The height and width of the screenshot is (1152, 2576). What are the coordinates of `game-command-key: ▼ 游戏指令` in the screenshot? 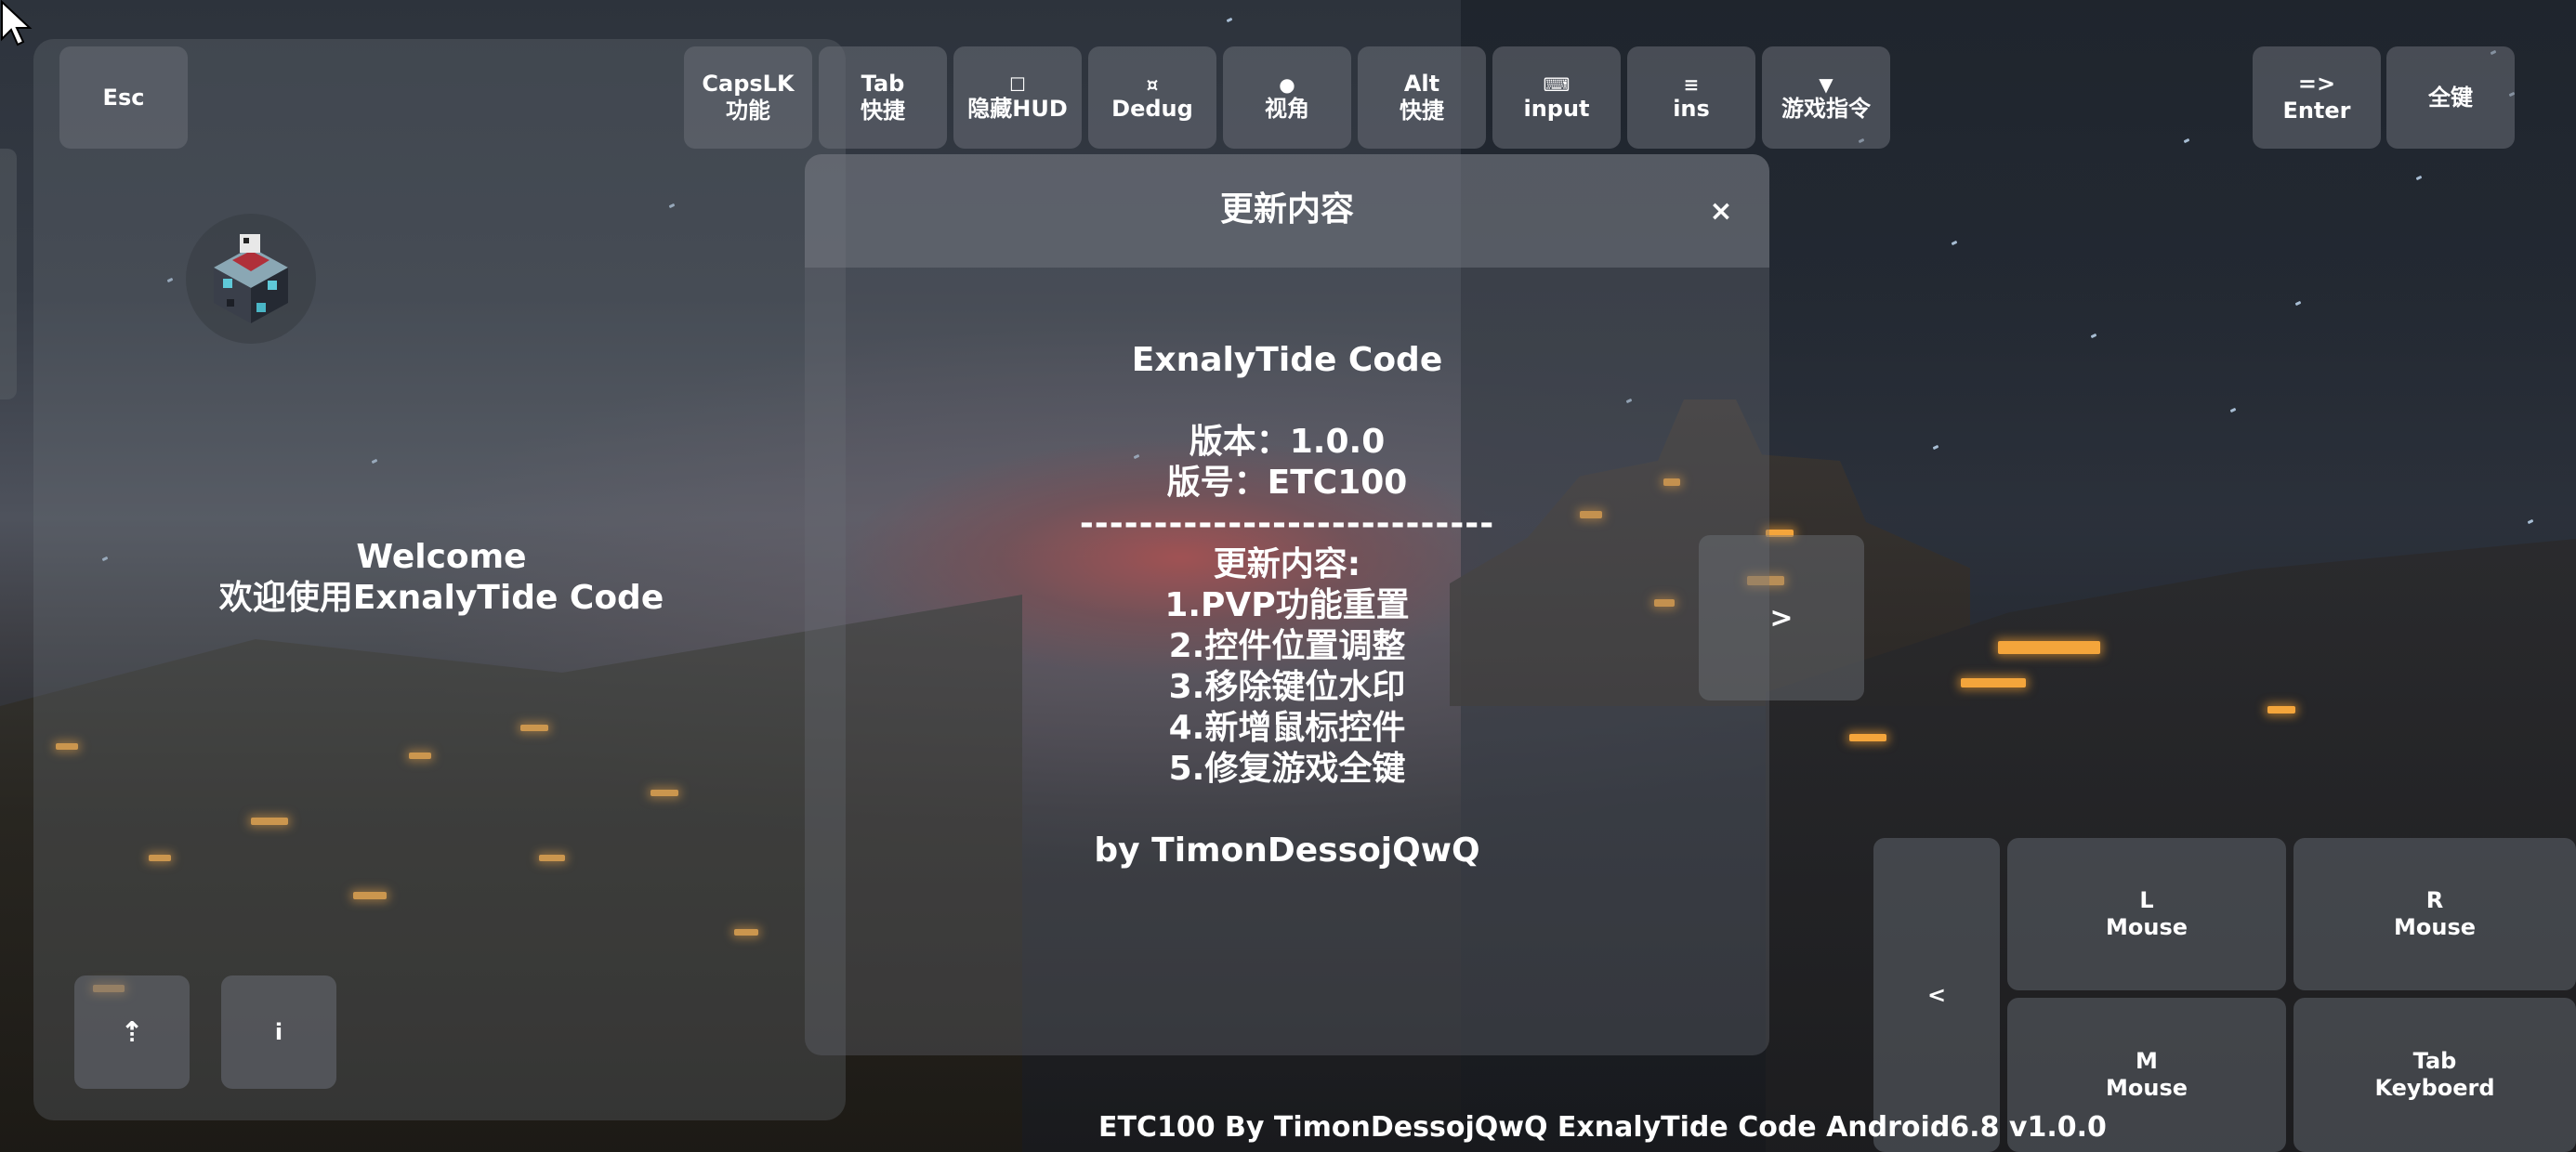 It's located at (1826, 97).